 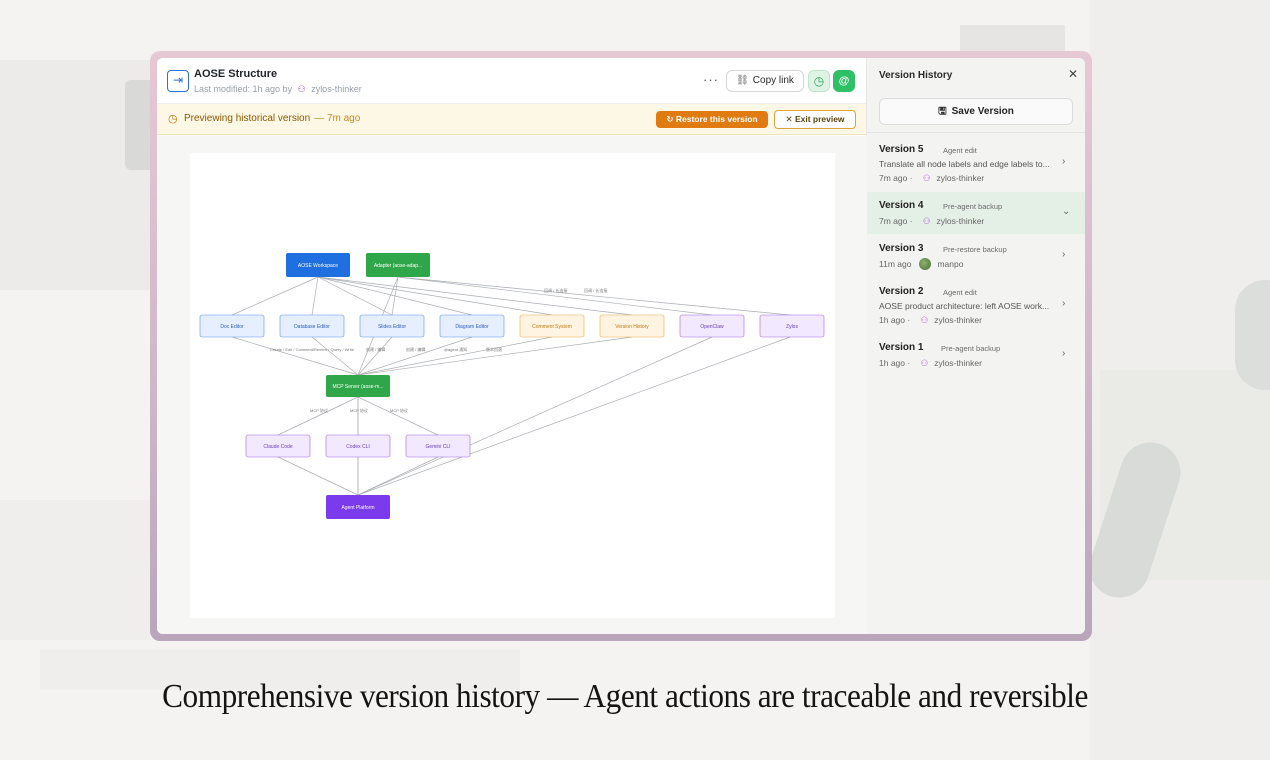 I want to click on exit-preview-button: ✕ Exit preview, so click(x=815, y=119).